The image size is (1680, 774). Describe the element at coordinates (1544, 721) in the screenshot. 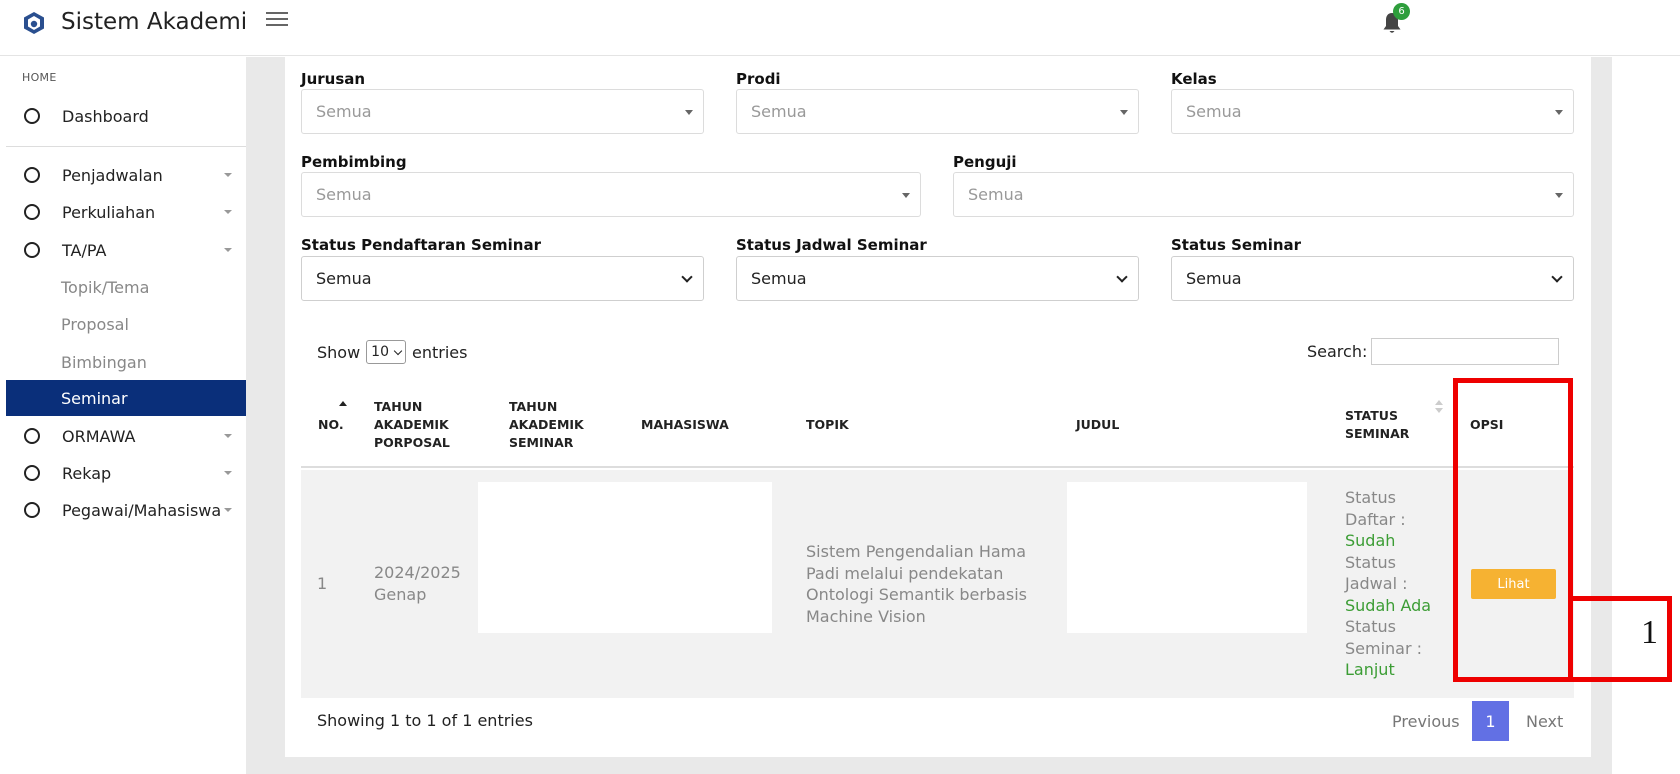

I see `next-page-button: Next` at that location.